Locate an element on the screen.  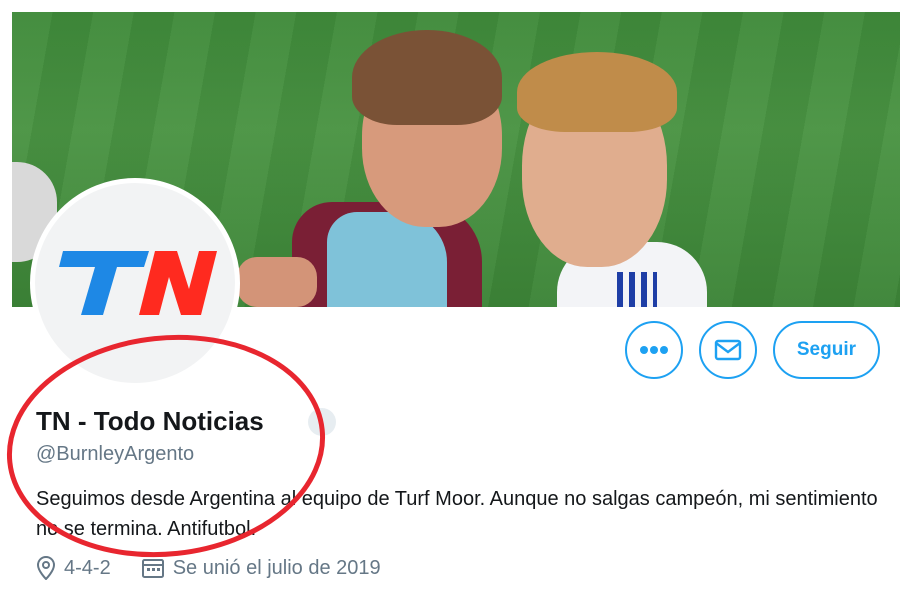
profile-actions: Seguir is located at coordinates (752, 350).